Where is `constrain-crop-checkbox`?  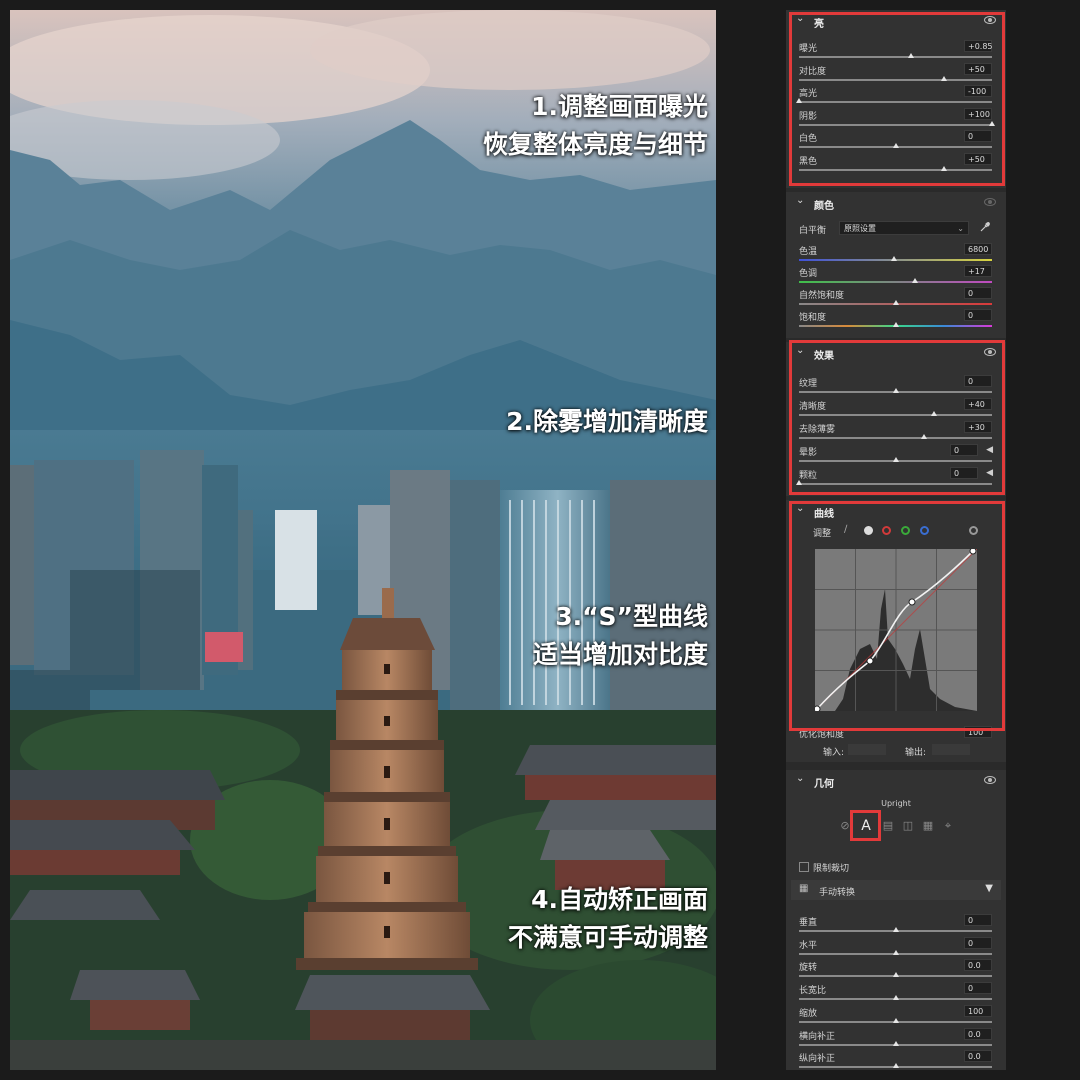 constrain-crop-checkbox is located at coordinates (804, 867).